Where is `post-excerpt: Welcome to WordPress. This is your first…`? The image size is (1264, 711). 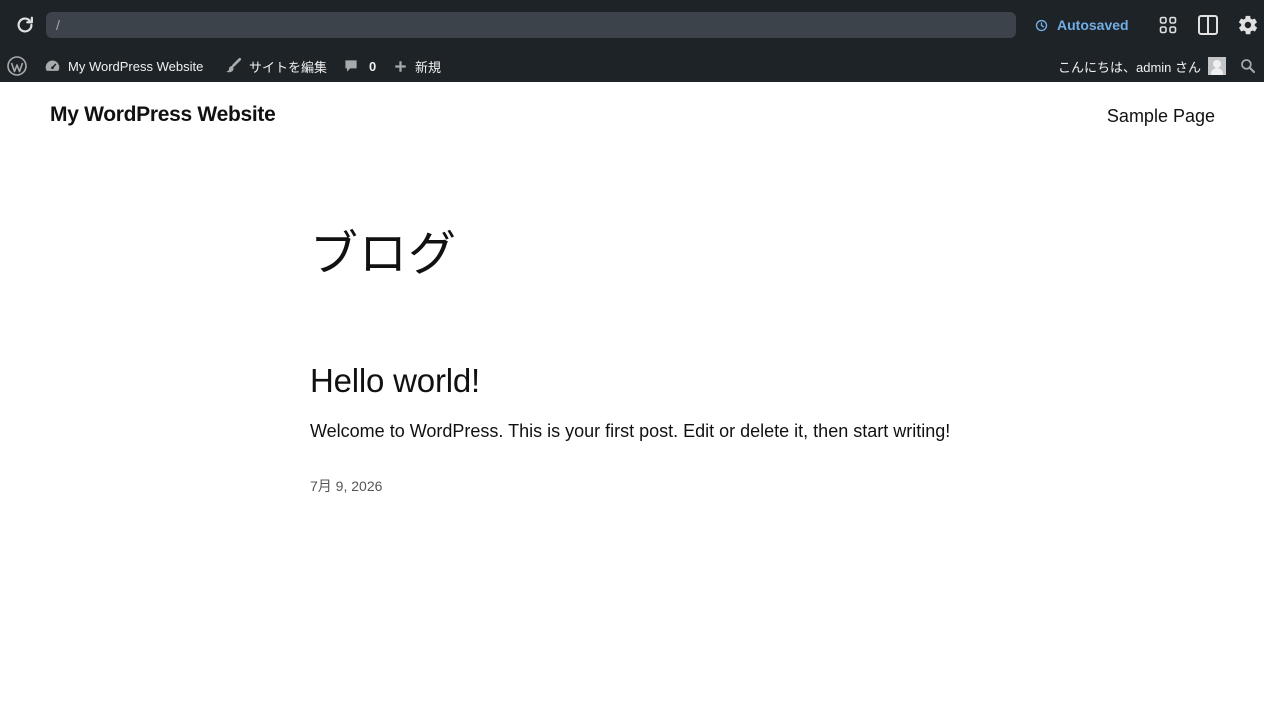 post-excerpt: Welcome to WordPress. This is your first… is located at coordinates (630, 431).